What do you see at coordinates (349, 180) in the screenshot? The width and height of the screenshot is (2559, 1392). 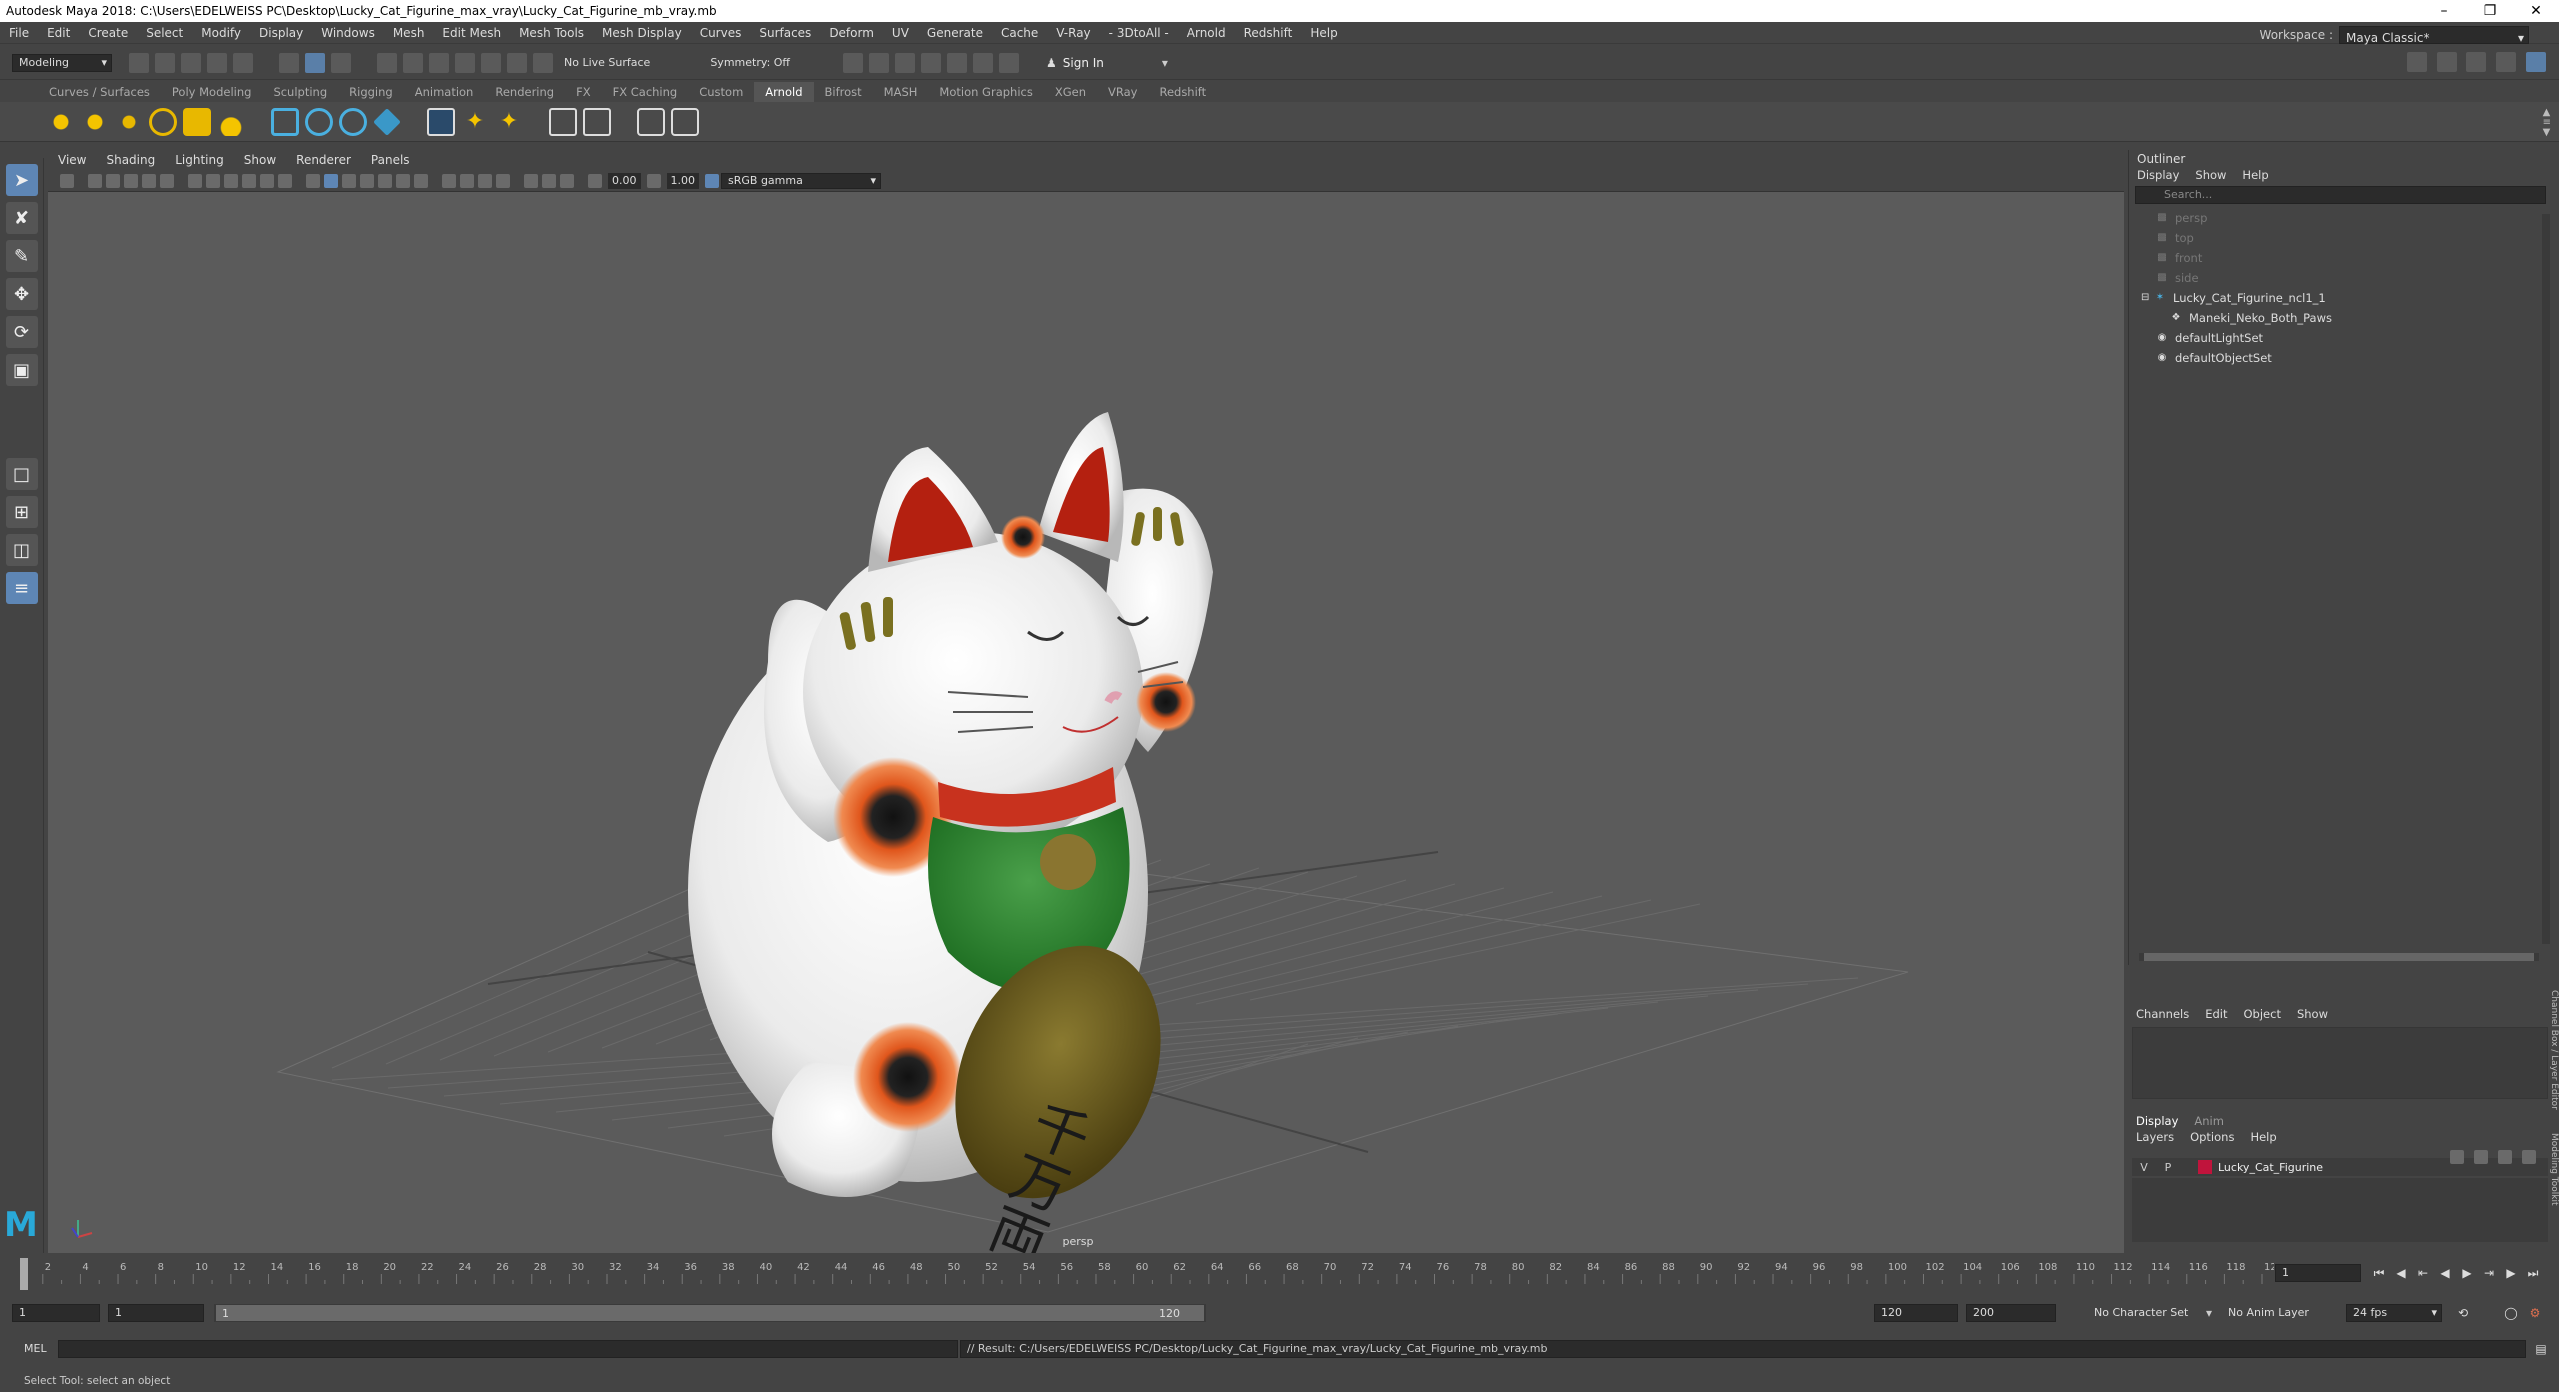 I see `textured-icon` at bounding box center [349, 180].